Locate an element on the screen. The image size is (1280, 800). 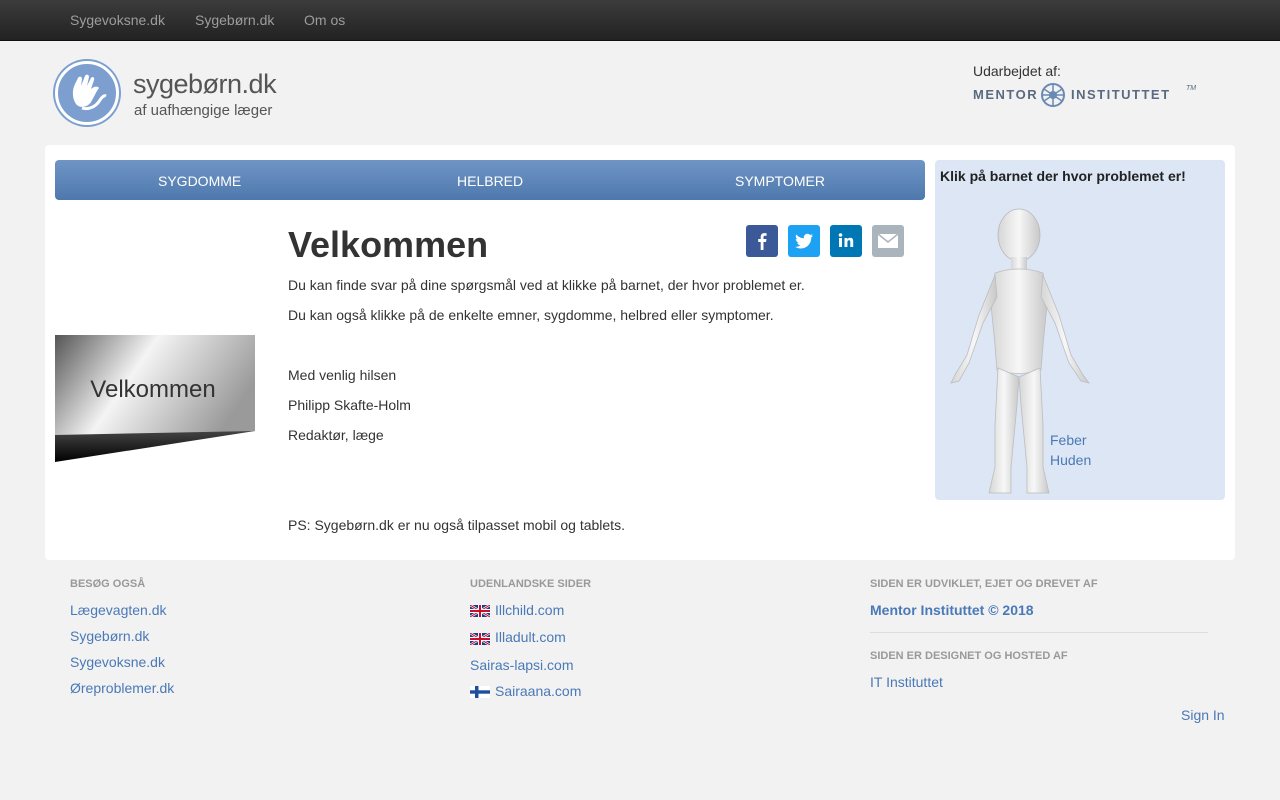
body-link-huden: Huden is located at coordinates (1070, 460).